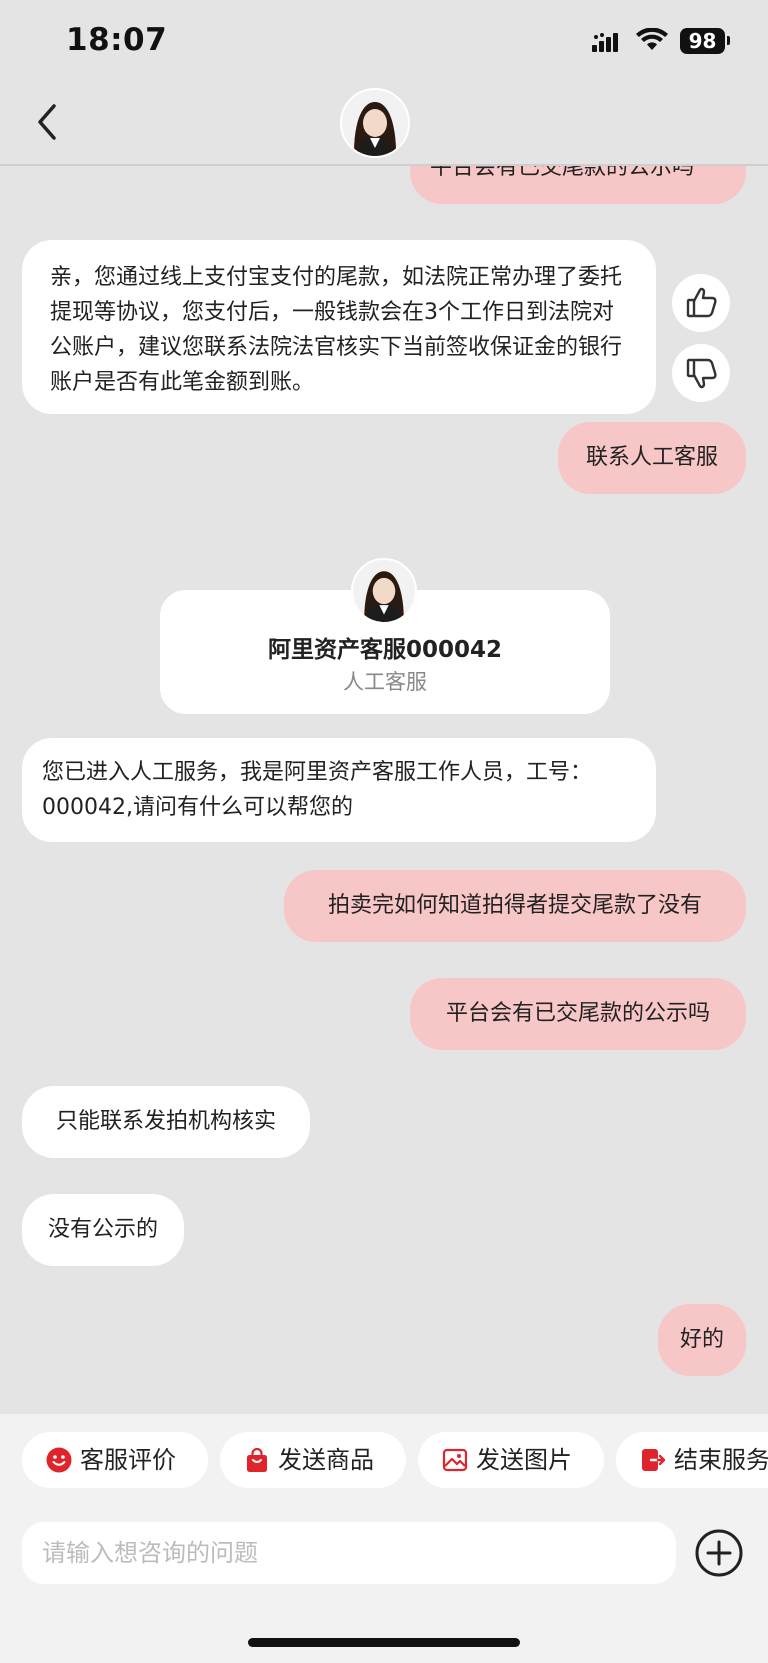 The width and height of the screenshot is (768, 1663). What do you see at coordinates (349, 1553) in the screenshot?
I see `message-input: 请输入想咨询的问题` at bounding box center [349, 1553].